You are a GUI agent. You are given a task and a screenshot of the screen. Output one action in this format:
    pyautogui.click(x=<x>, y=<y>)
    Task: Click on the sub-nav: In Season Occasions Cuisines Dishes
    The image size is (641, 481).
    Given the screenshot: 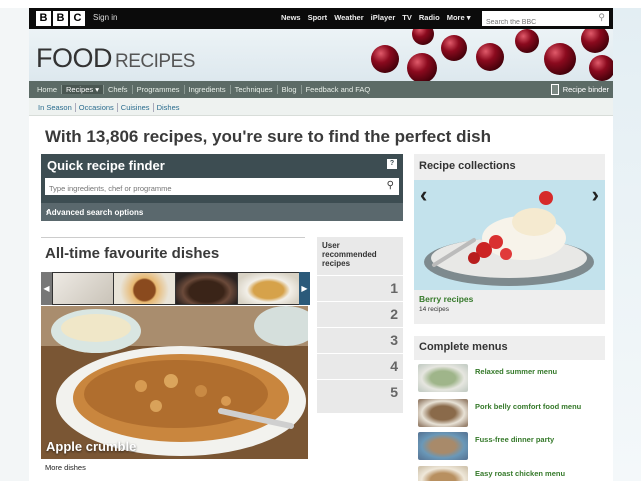 What is the action you would take?
    pyautogui.click(x=321, y=107)
    